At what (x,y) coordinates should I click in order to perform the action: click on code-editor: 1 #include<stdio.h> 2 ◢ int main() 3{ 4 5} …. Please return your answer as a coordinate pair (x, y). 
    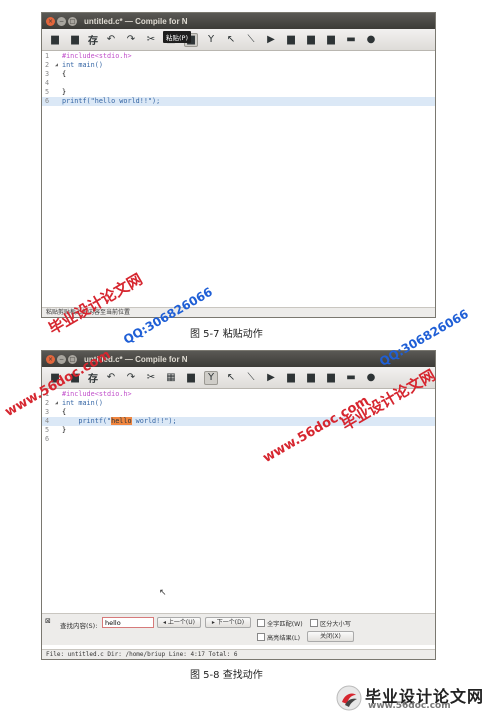
    Looking at the image, I should click on (238, 79).